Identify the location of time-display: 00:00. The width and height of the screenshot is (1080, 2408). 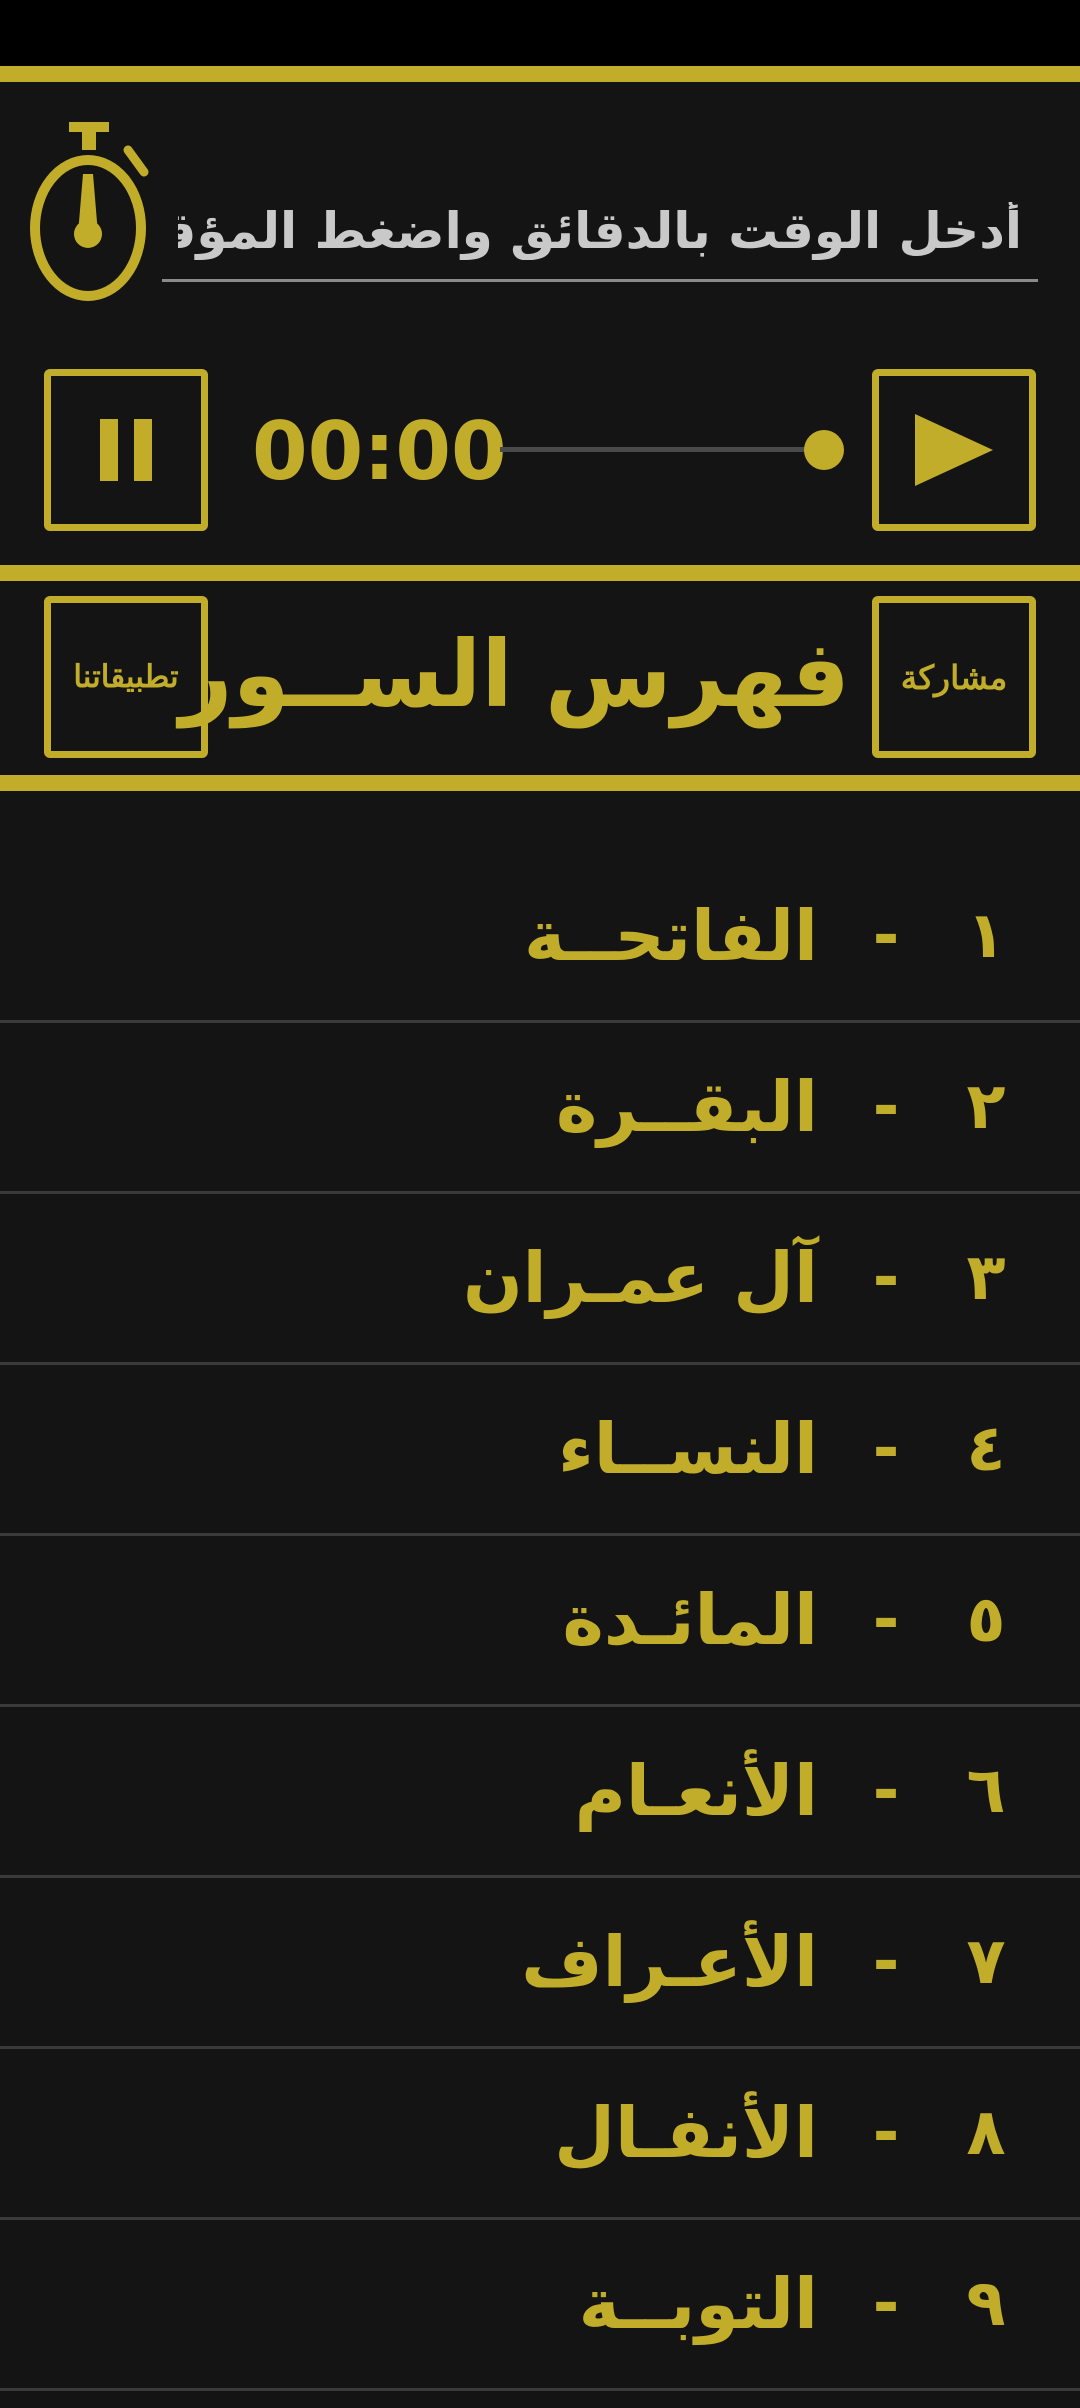
(379, 451).